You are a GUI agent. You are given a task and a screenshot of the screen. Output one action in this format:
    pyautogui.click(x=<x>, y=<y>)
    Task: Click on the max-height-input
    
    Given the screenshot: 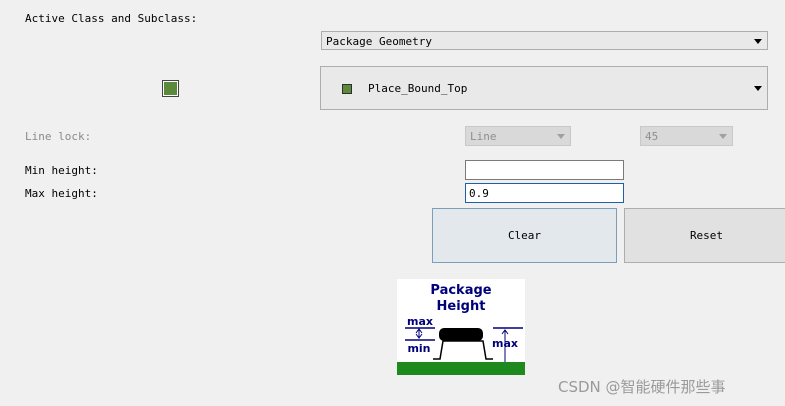 What is the action you would take?
    pyautogui.click(x=544, y=193)
    